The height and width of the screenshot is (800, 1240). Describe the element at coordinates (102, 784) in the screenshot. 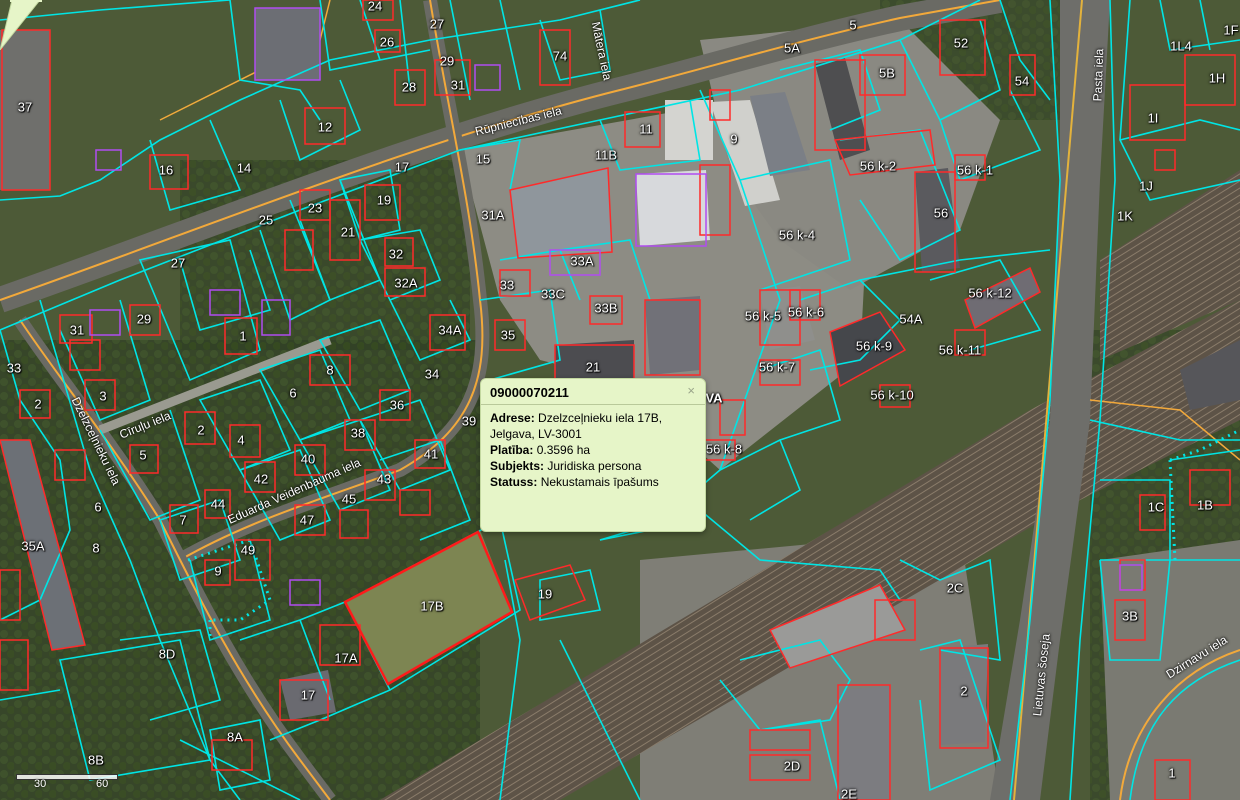

I see `scale-tick-60: 60` at that location.